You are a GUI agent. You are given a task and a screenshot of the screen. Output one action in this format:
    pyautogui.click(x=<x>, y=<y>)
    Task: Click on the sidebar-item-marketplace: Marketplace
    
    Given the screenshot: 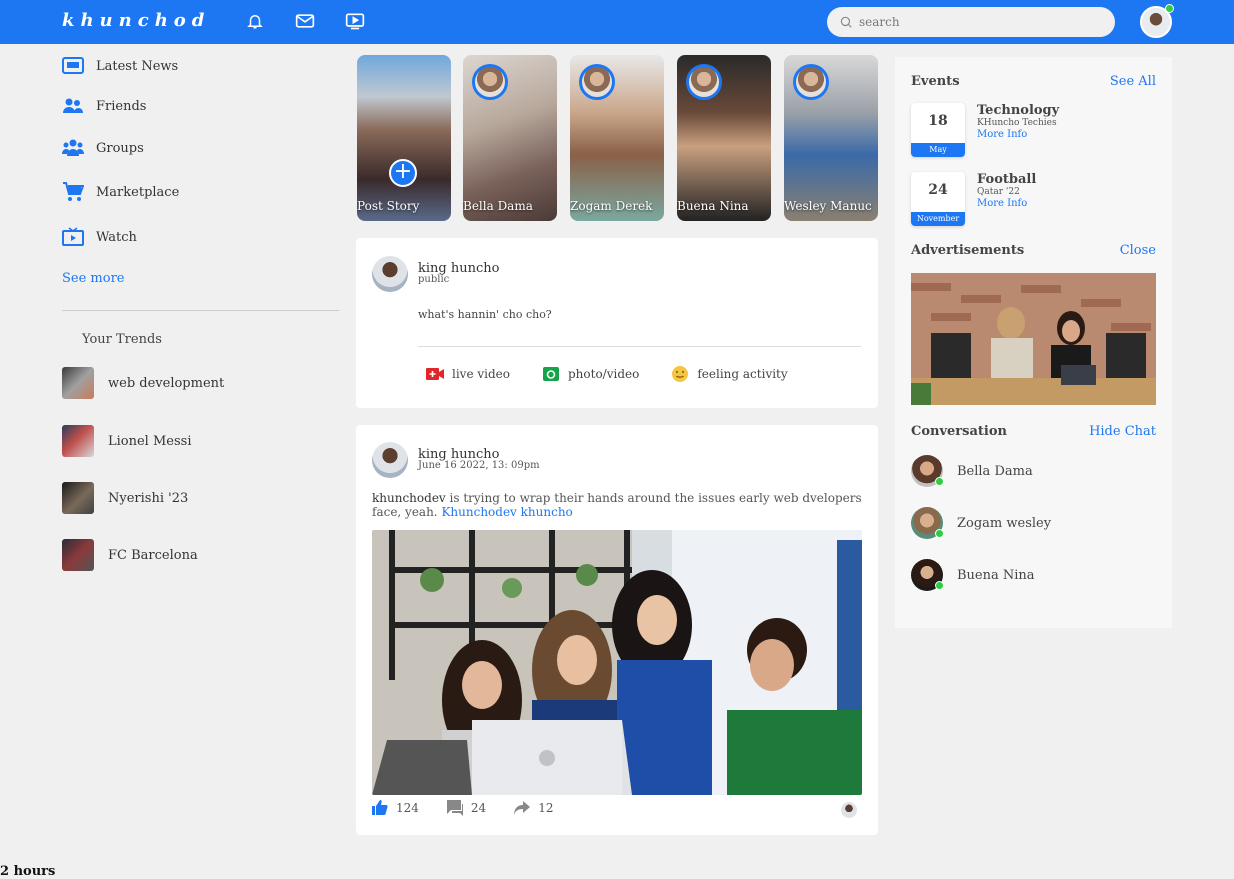 What is the action you would take?
    pyautogui.click(x=120, y=192)
    